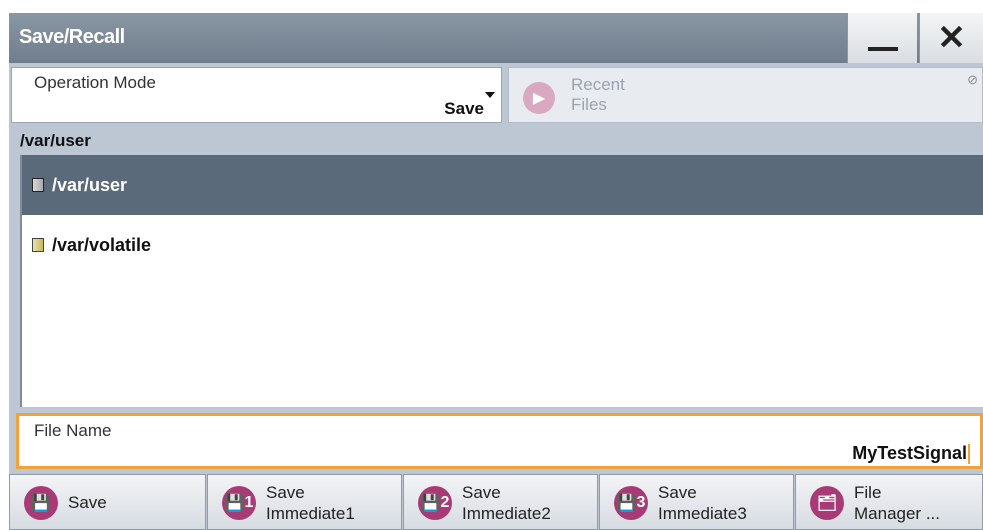  Describe the element at coordinates (490, 95) in the screenshot. I see `dropdown-arrow-icon` at that location.